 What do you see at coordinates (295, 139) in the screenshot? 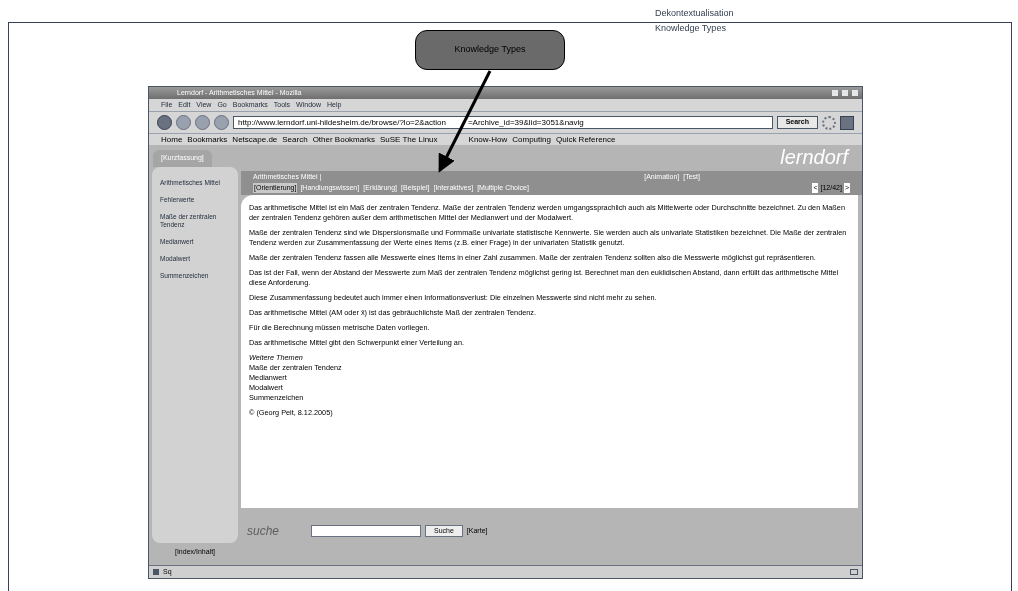
I see `bookmark-link: Search` at bounding box center [295, 139].